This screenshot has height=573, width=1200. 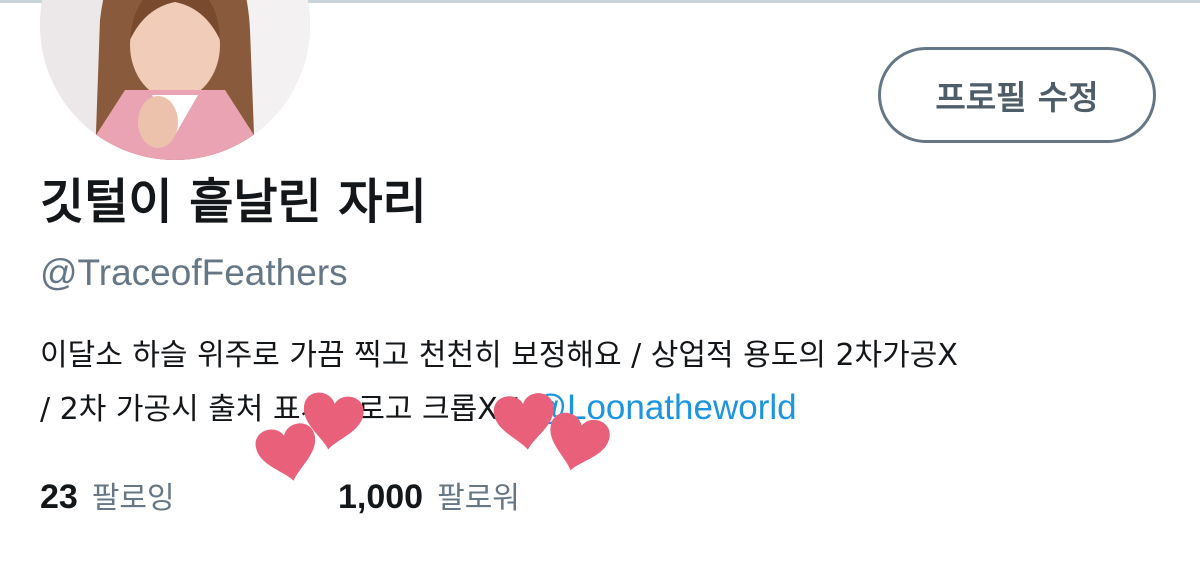 What do you see at coordinates (233, 202) in the screenshot?
I see `profile-display-name: 깃털이 흩날린 자리` at bounding box center [233, 202].